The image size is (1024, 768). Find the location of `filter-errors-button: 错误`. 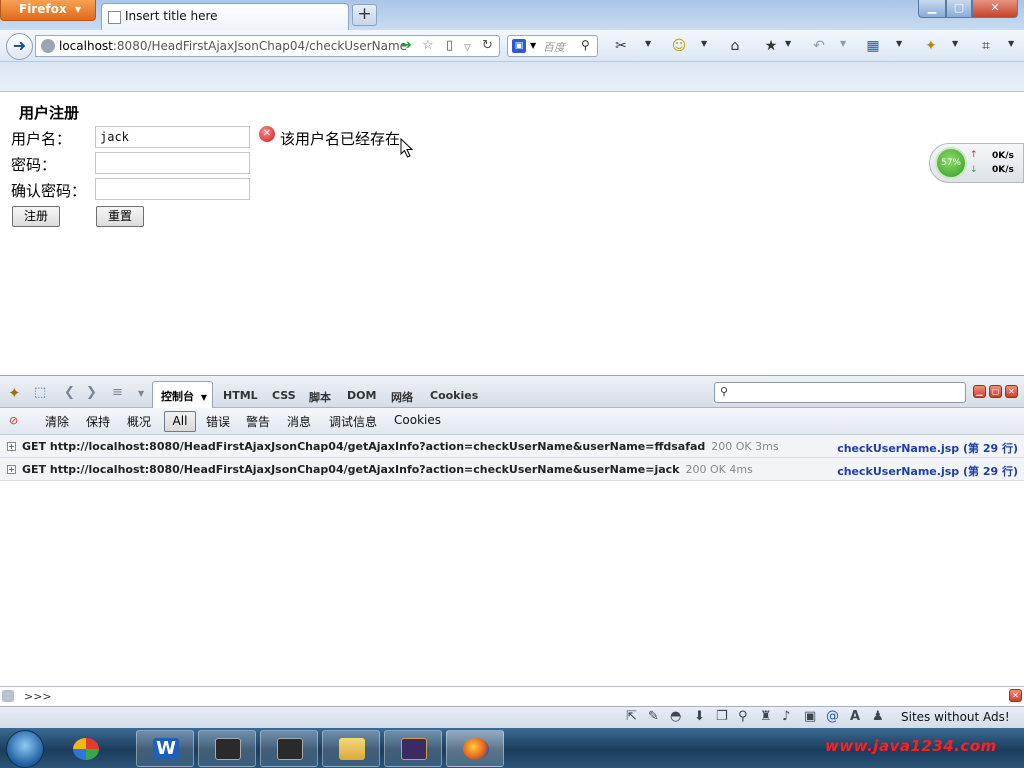

filter-errors-button: 错误 is located at coordinates (218, 421).